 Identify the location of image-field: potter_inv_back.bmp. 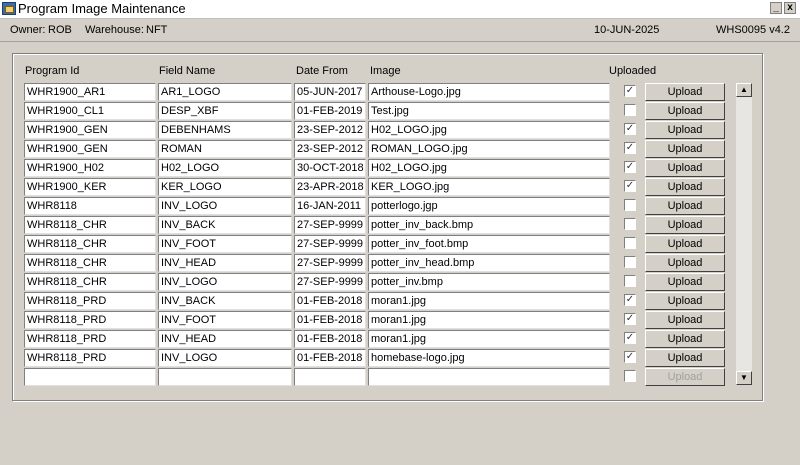
(489, 225).